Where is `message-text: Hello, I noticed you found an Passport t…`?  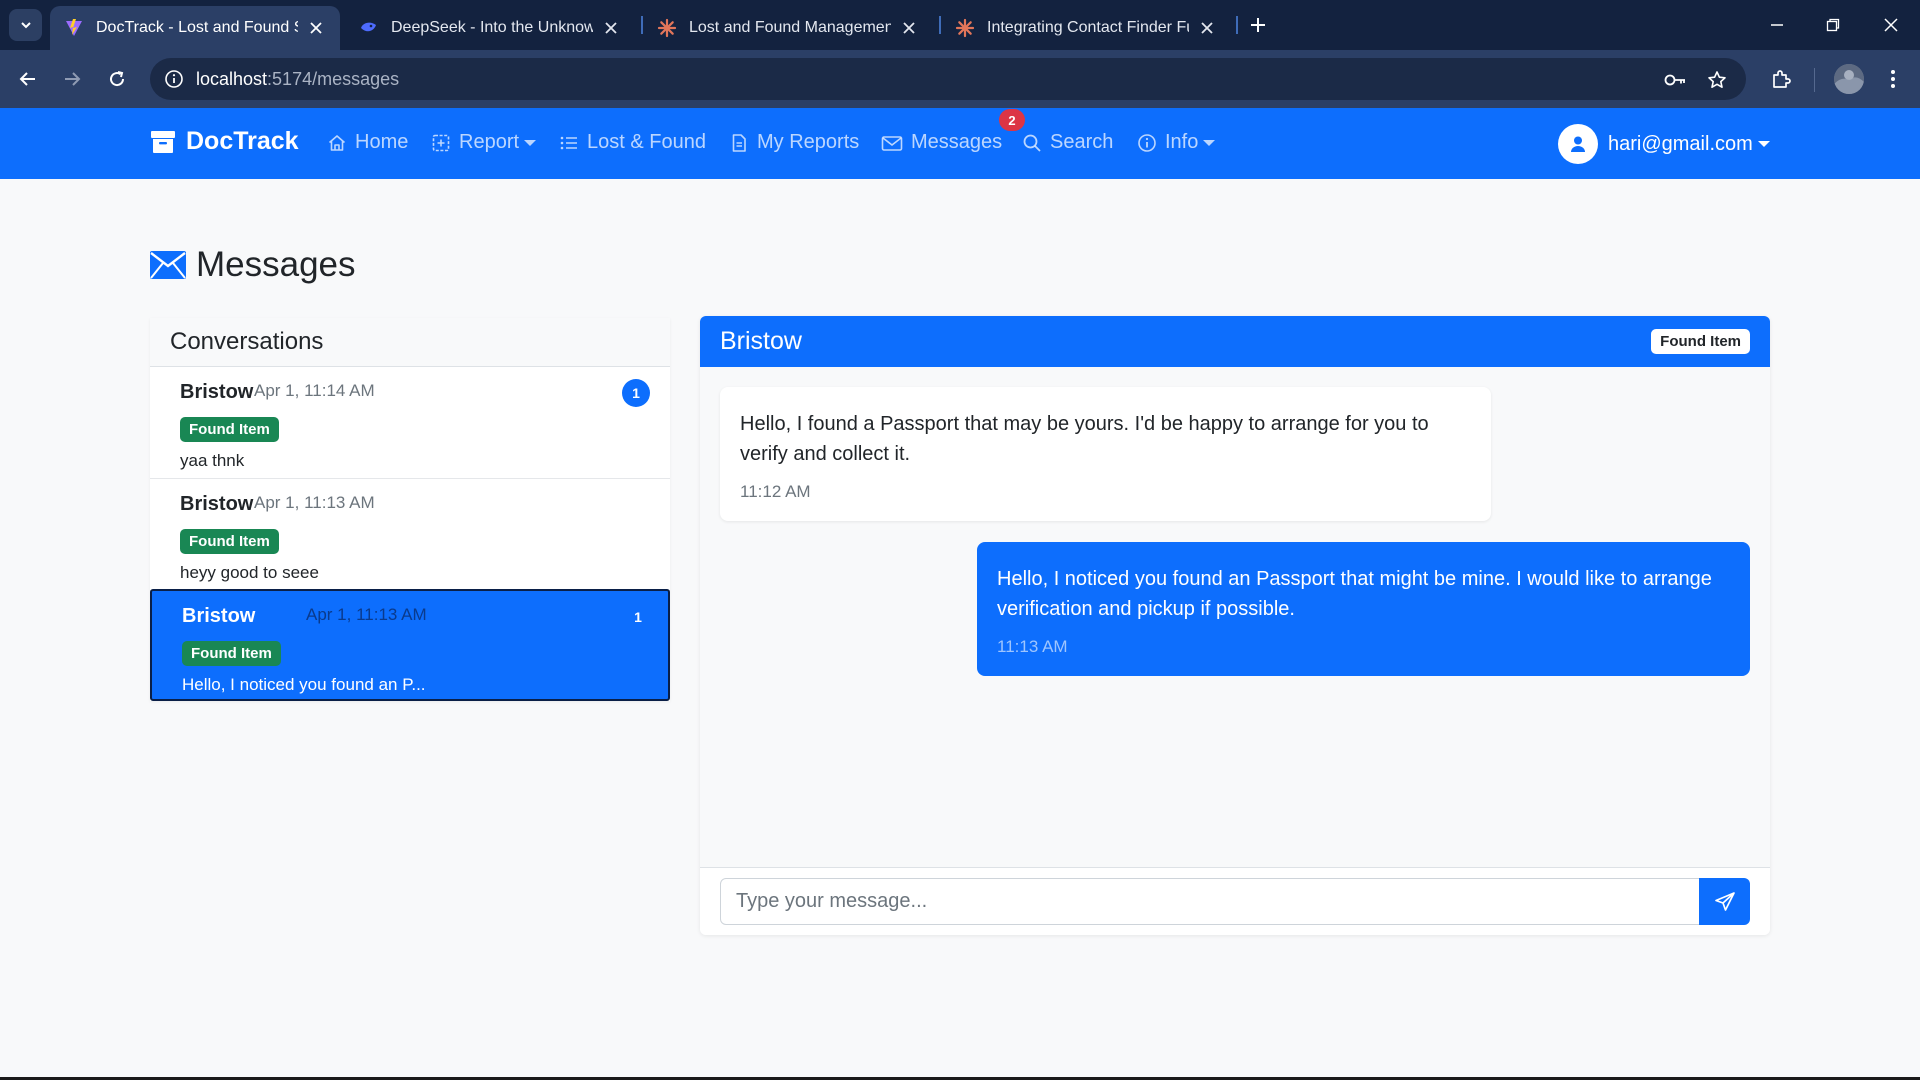 message-text: Hello, I noticed you found an Passport t… is located at coordinates (1354, 594).